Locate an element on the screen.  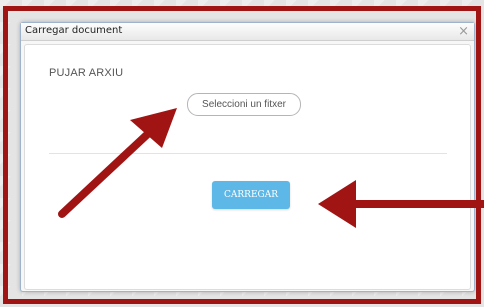
pointer-arrow-to-file-button is located at coordinates (117, 163).